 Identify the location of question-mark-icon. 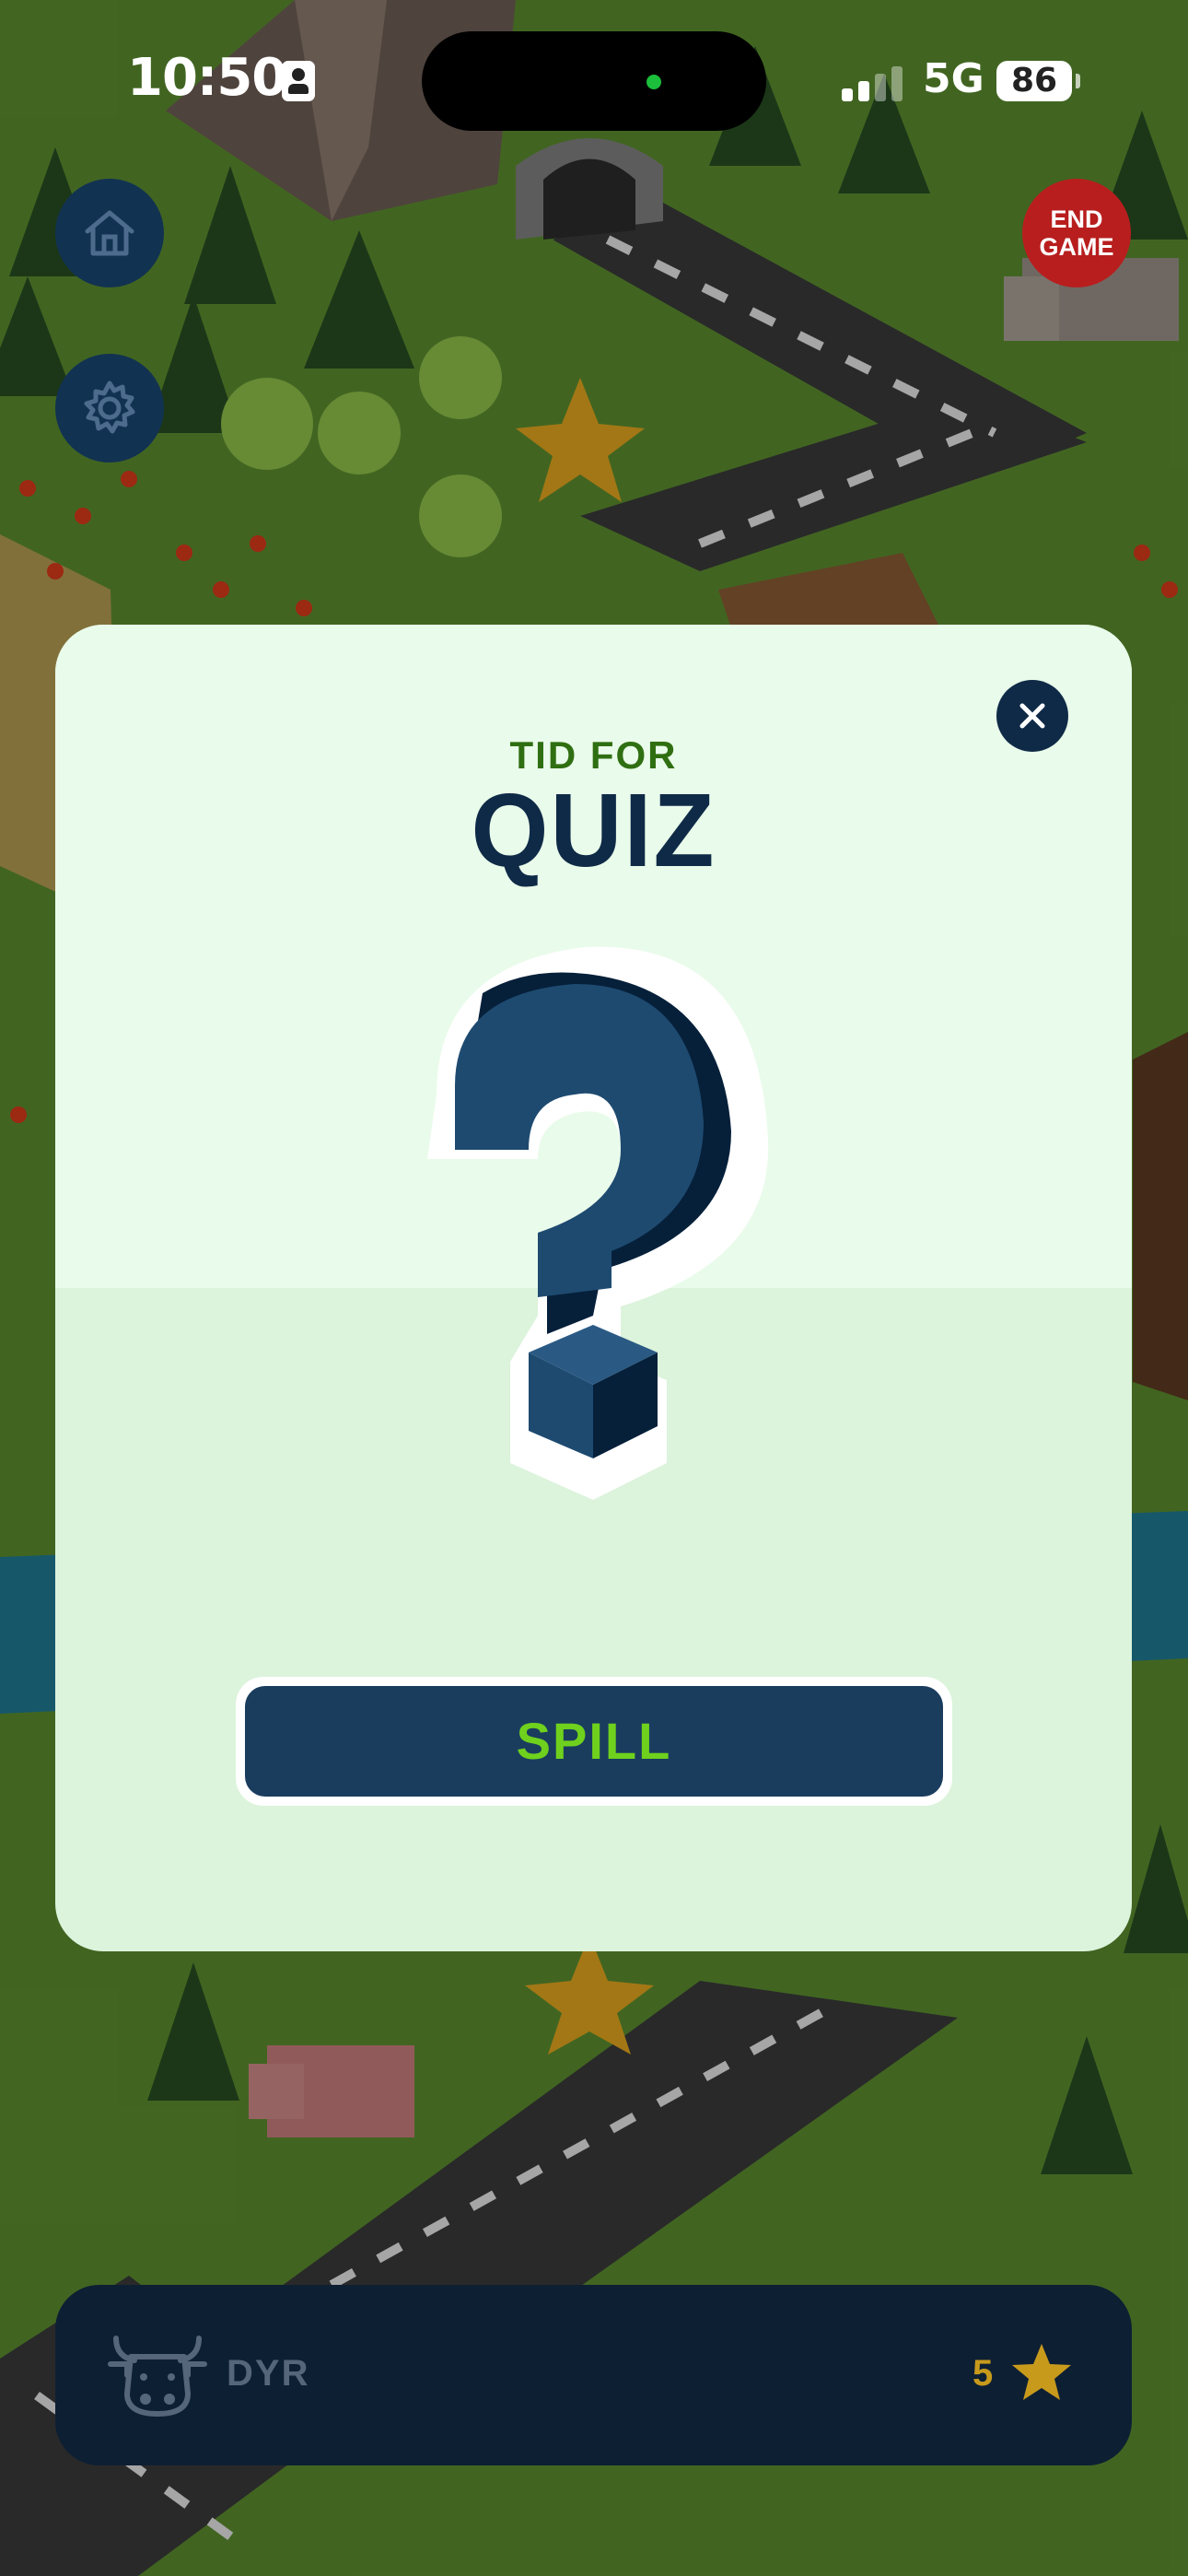
(598, 1223).